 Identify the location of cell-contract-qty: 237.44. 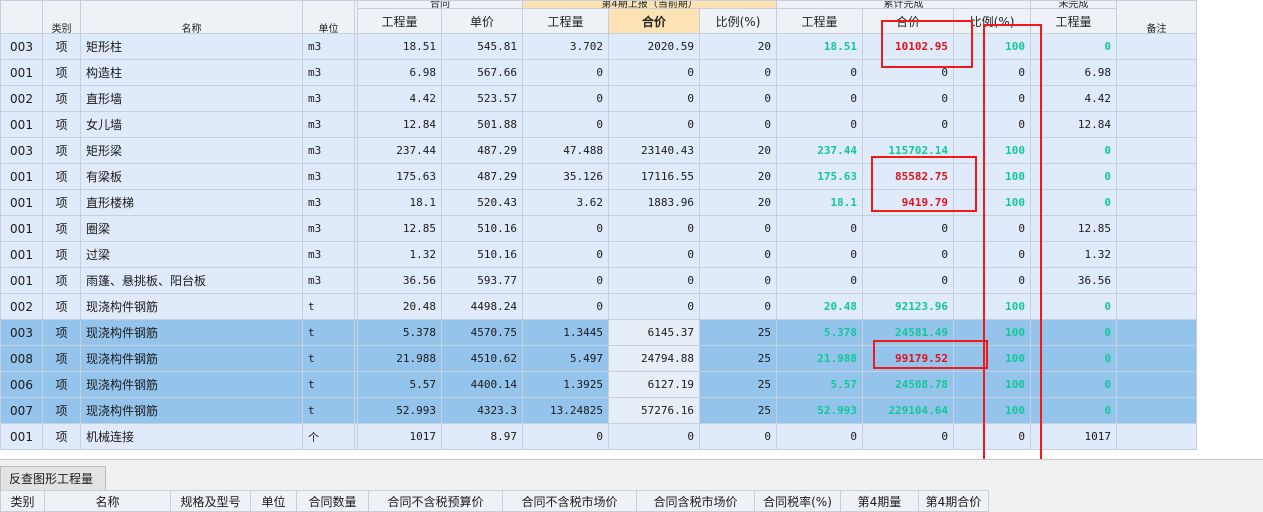
(399, 150).